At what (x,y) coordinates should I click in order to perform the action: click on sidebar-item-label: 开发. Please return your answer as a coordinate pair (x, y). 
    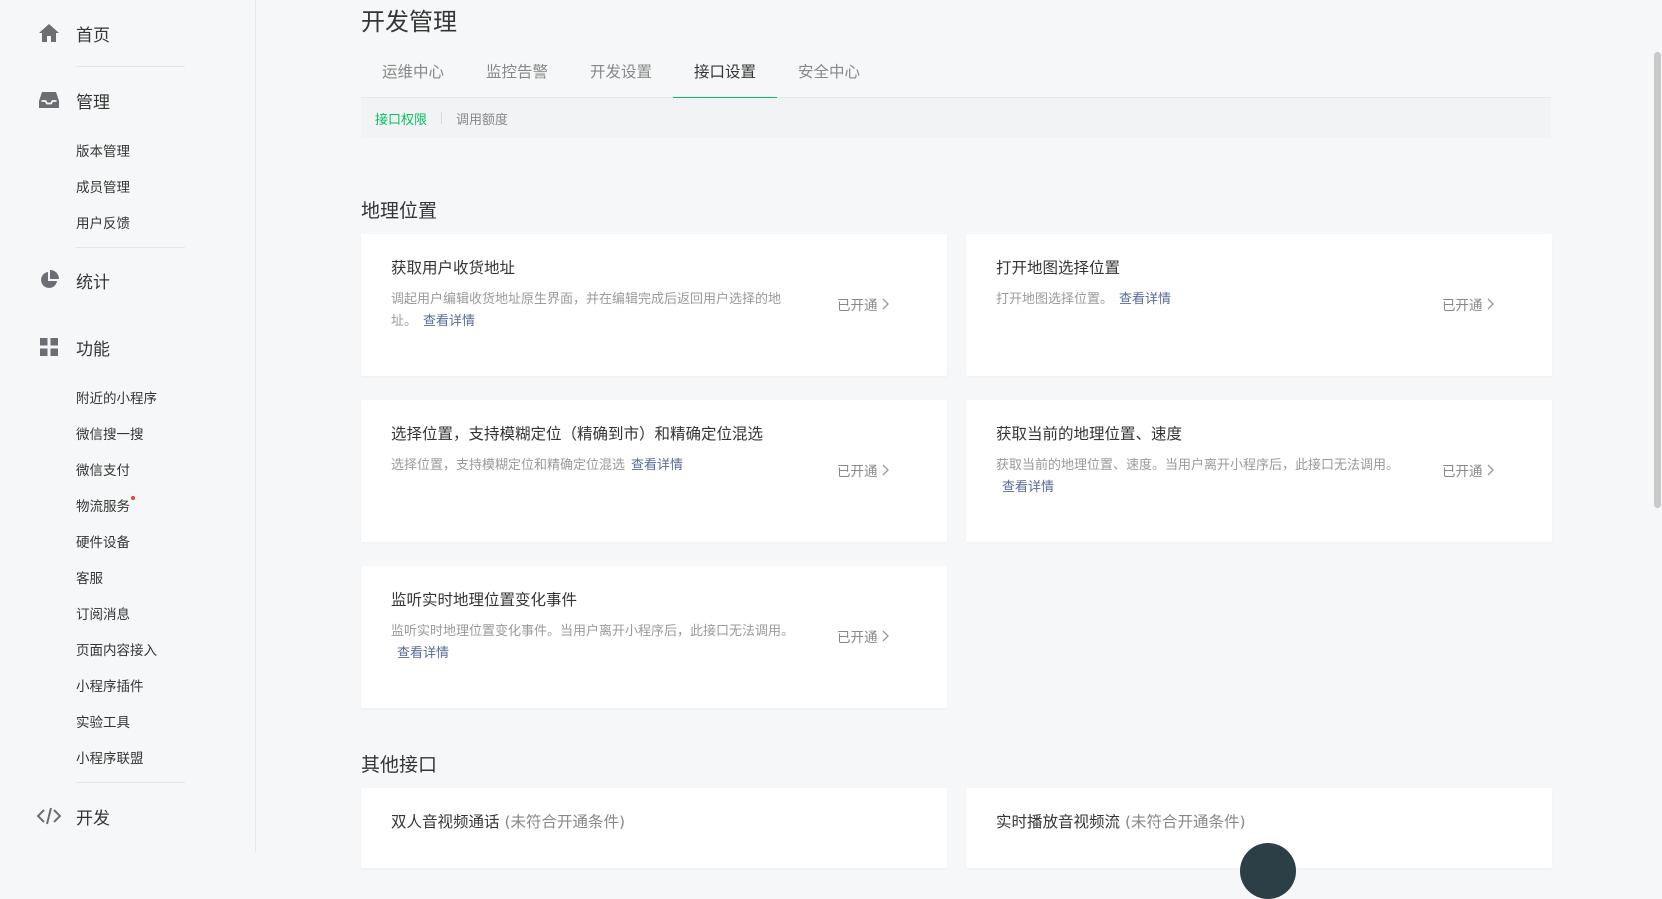
    Looking at the image, I should click on (93, 818).